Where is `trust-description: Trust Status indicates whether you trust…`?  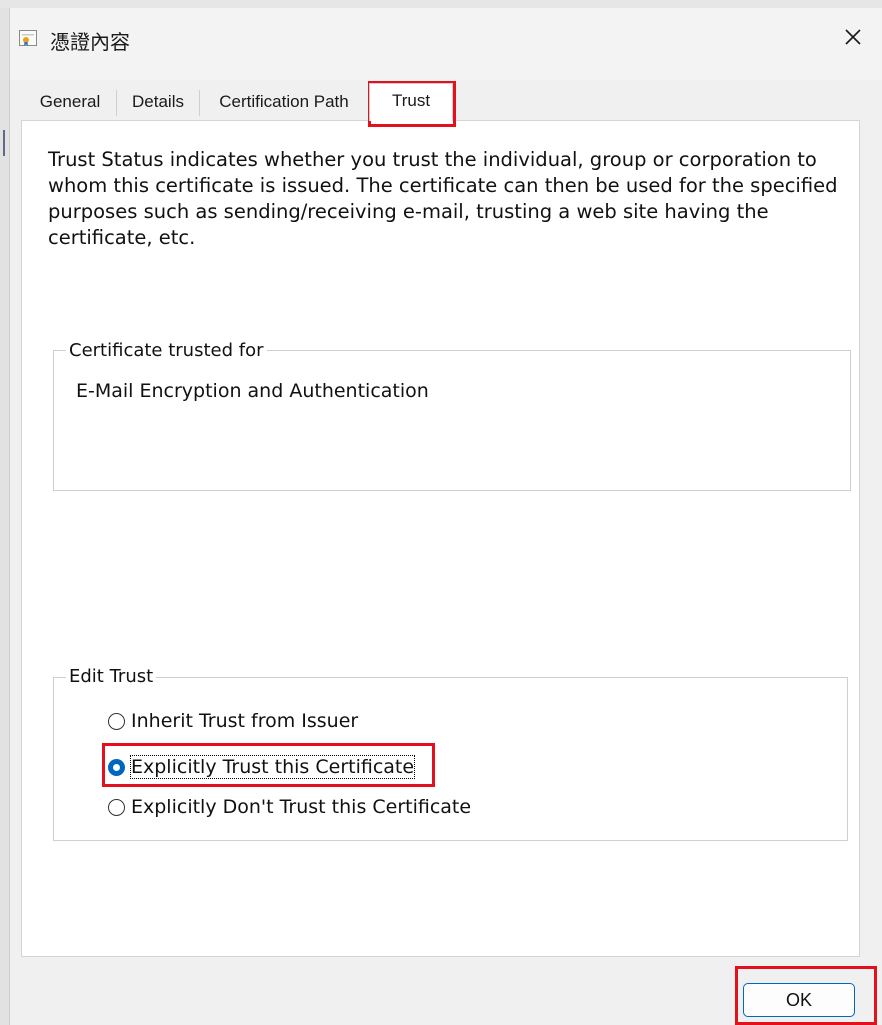
trust-description: Trust Status indicates whether you trust… is located at coordinates (443, 198).